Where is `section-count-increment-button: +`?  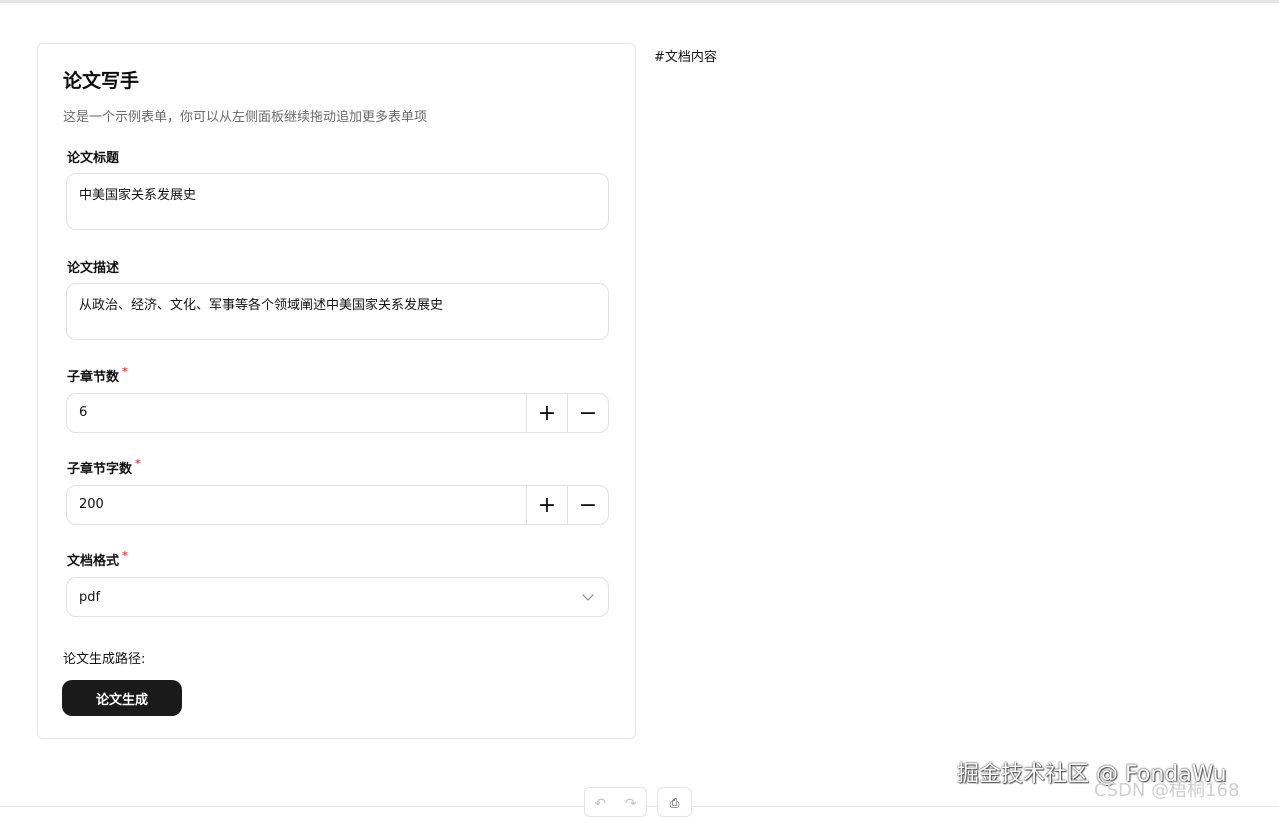 section-count-increment-button: + is located at coordinates (546, 413).